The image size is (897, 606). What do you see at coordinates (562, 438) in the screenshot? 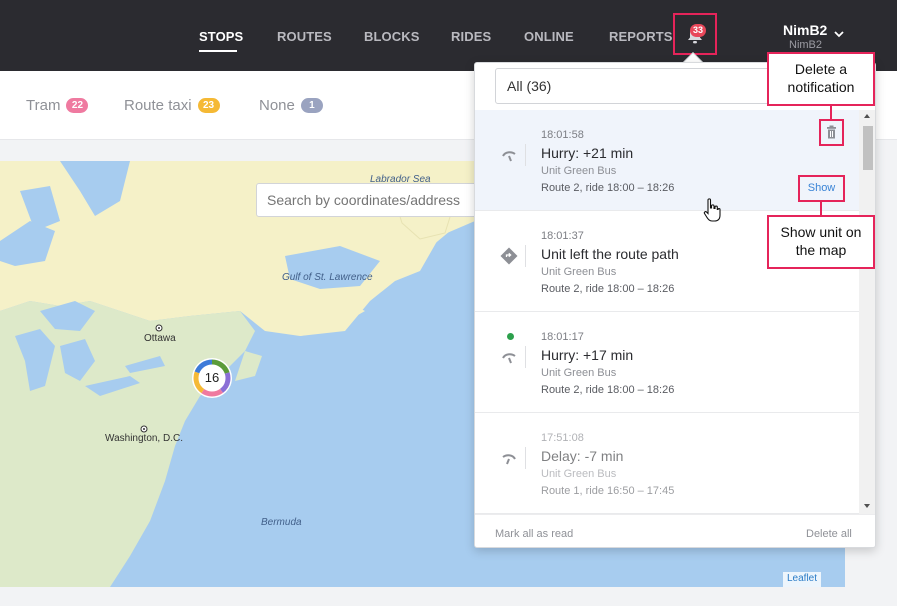
I see `notification-time: 17:51:08` at bounding box center [562, 438].